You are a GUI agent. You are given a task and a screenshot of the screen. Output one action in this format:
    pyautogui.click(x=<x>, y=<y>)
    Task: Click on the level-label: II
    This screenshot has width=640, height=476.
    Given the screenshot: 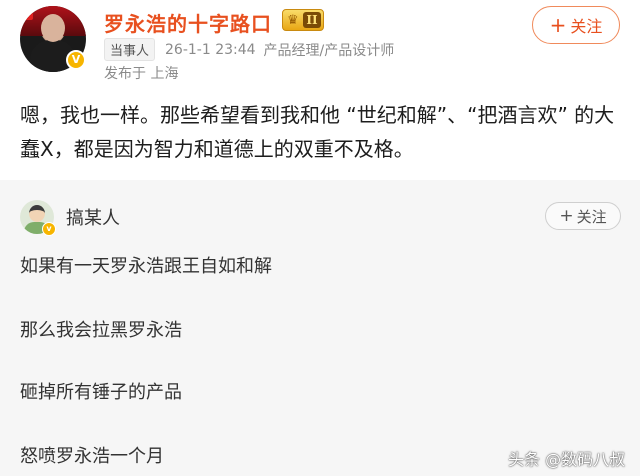 What is the action you would take?
    pyautogui.click(x=312, y=20)
    